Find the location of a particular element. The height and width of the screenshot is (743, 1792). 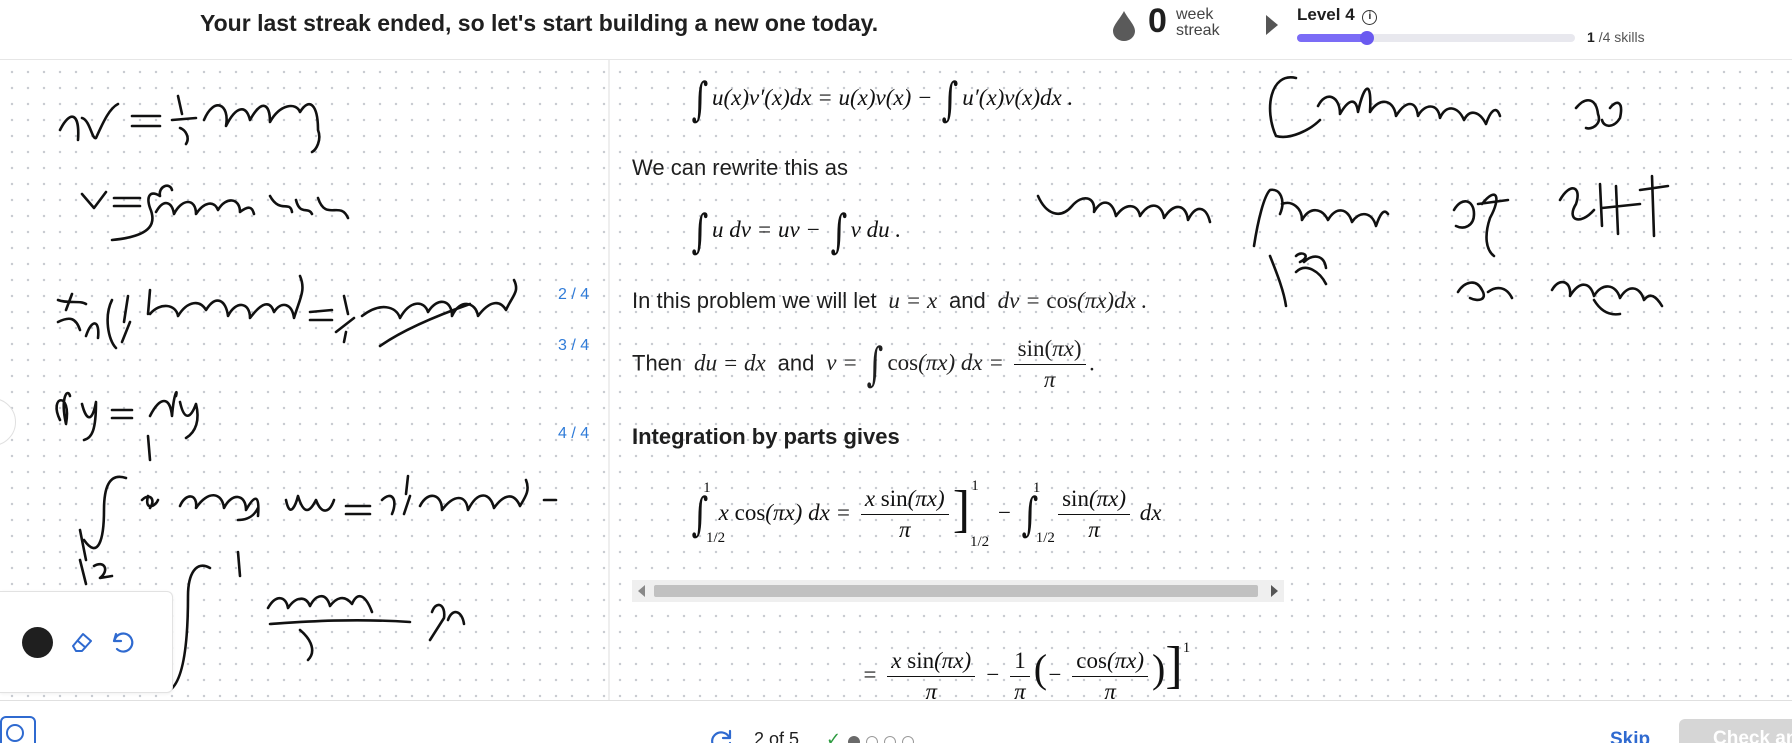

level-progress-knob is located at coordinates (1366, 38).